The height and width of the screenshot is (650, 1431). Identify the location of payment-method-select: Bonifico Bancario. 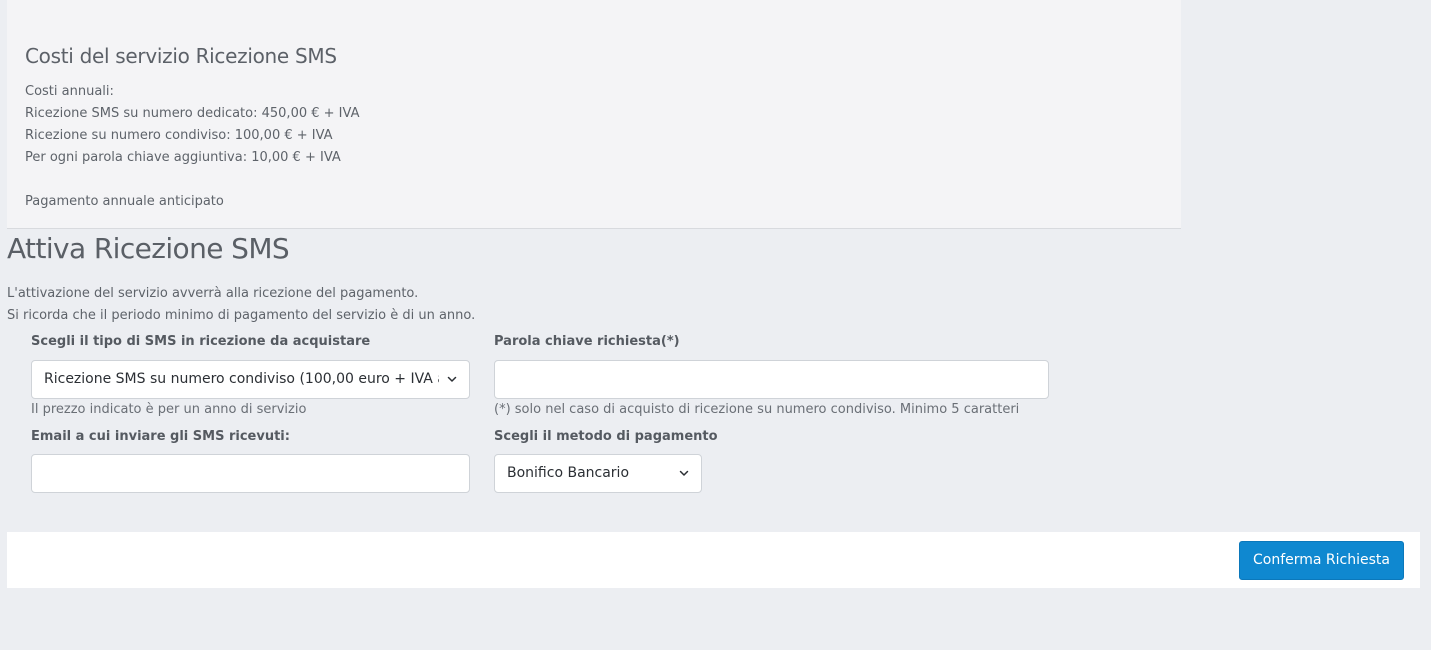
(598, 473).